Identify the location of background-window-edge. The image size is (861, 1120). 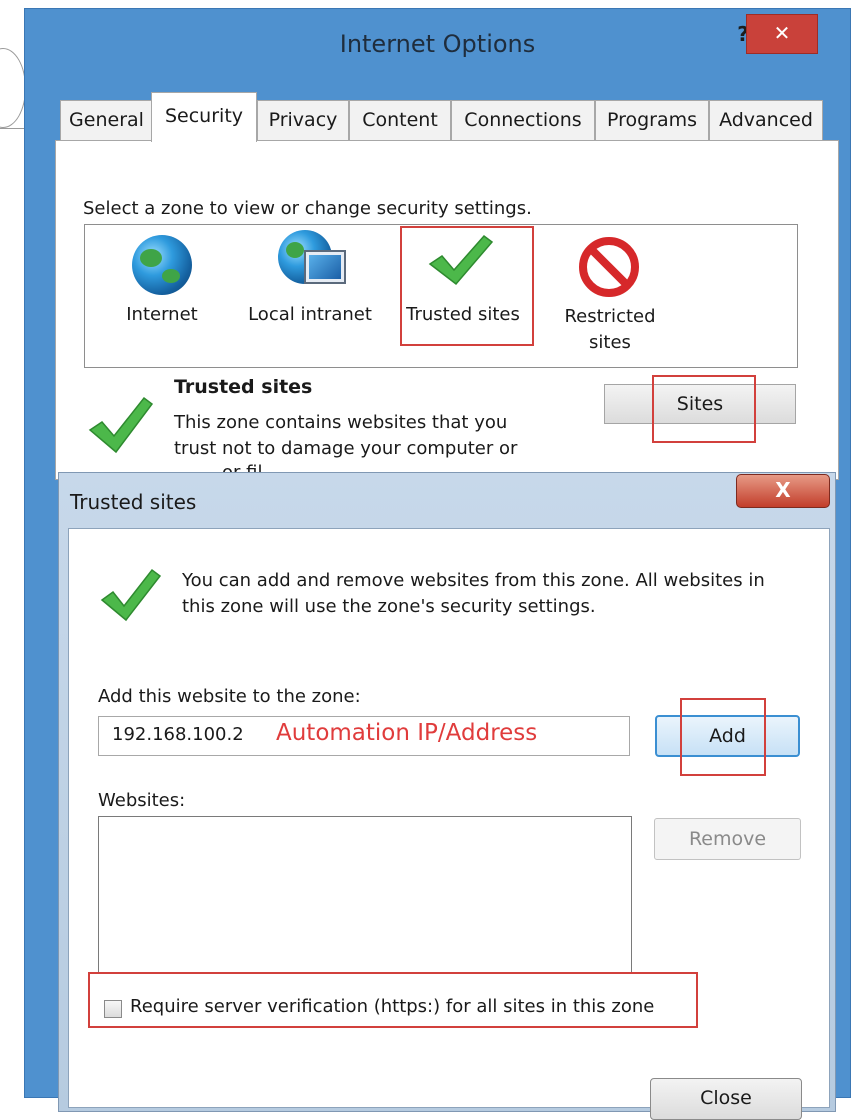
(13, 88).